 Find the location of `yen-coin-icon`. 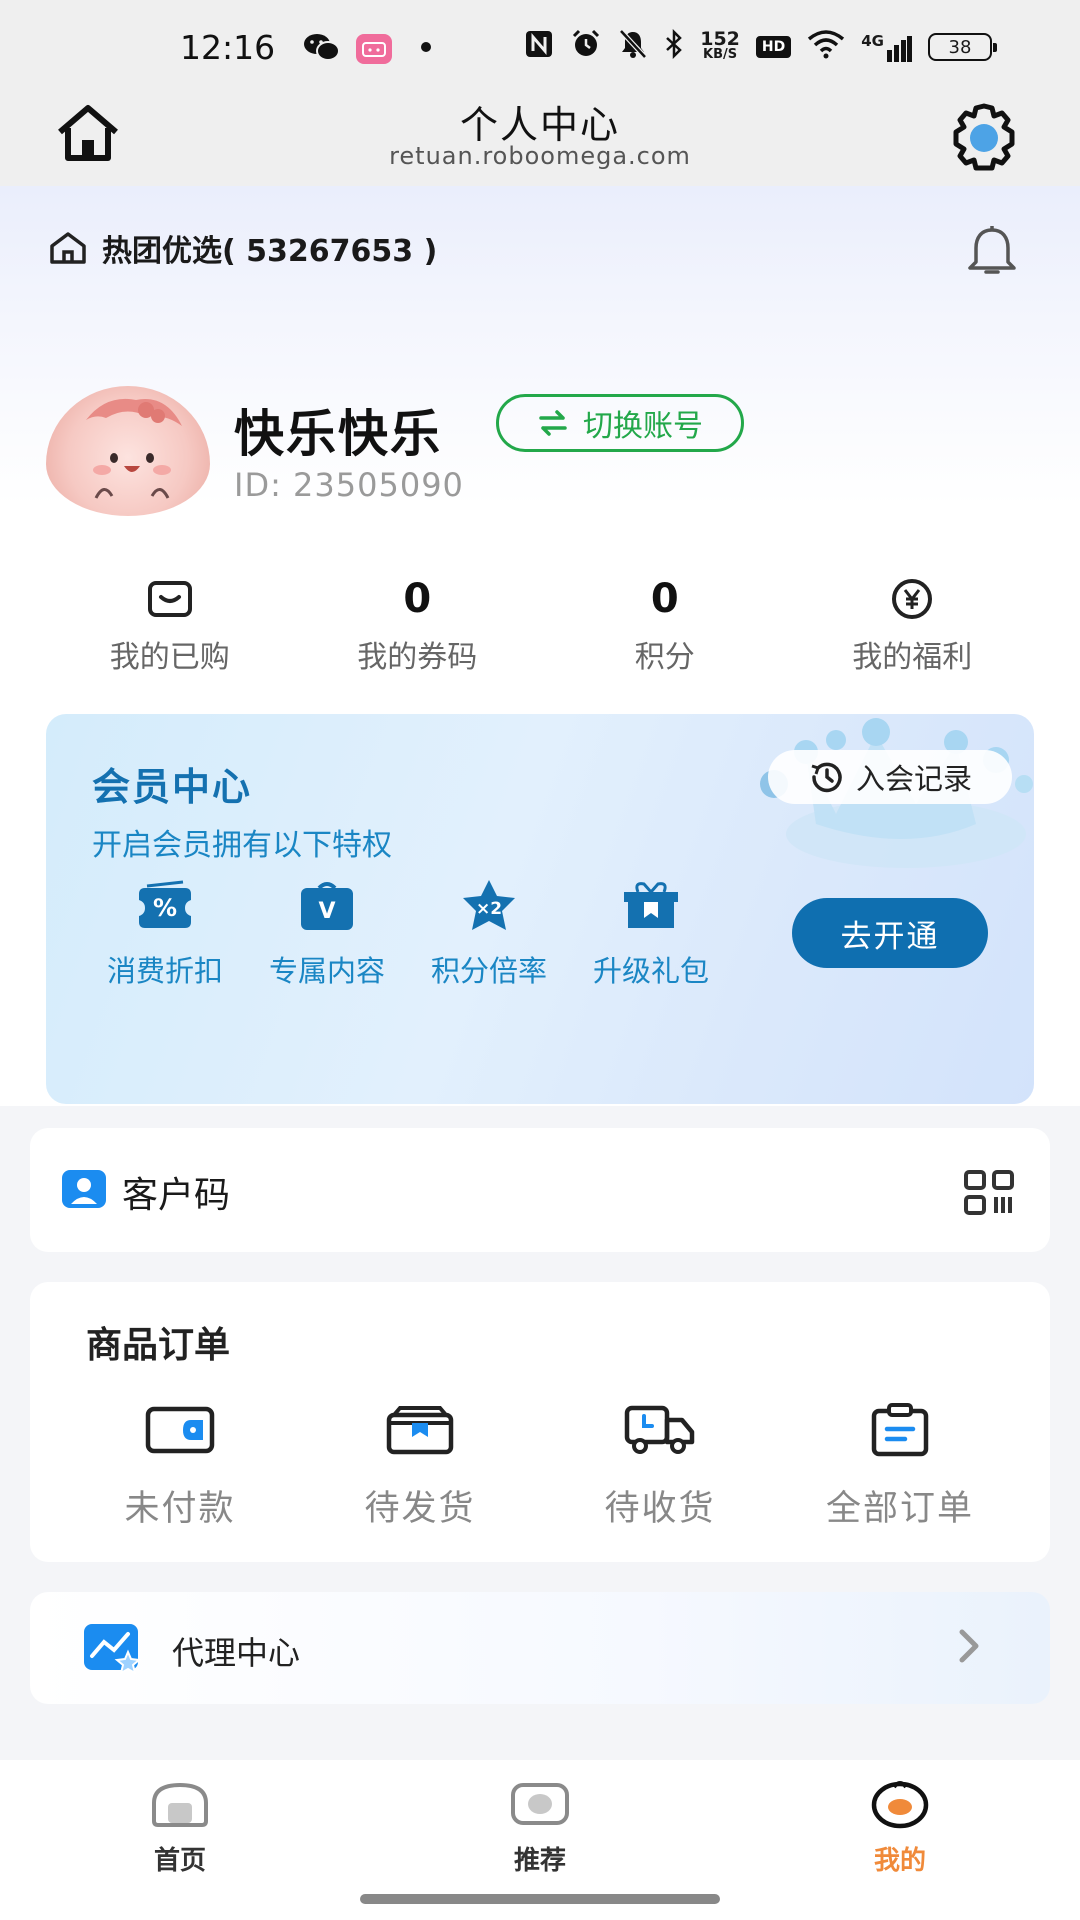

yen-coin-icon is located at coordinates (912, 599).